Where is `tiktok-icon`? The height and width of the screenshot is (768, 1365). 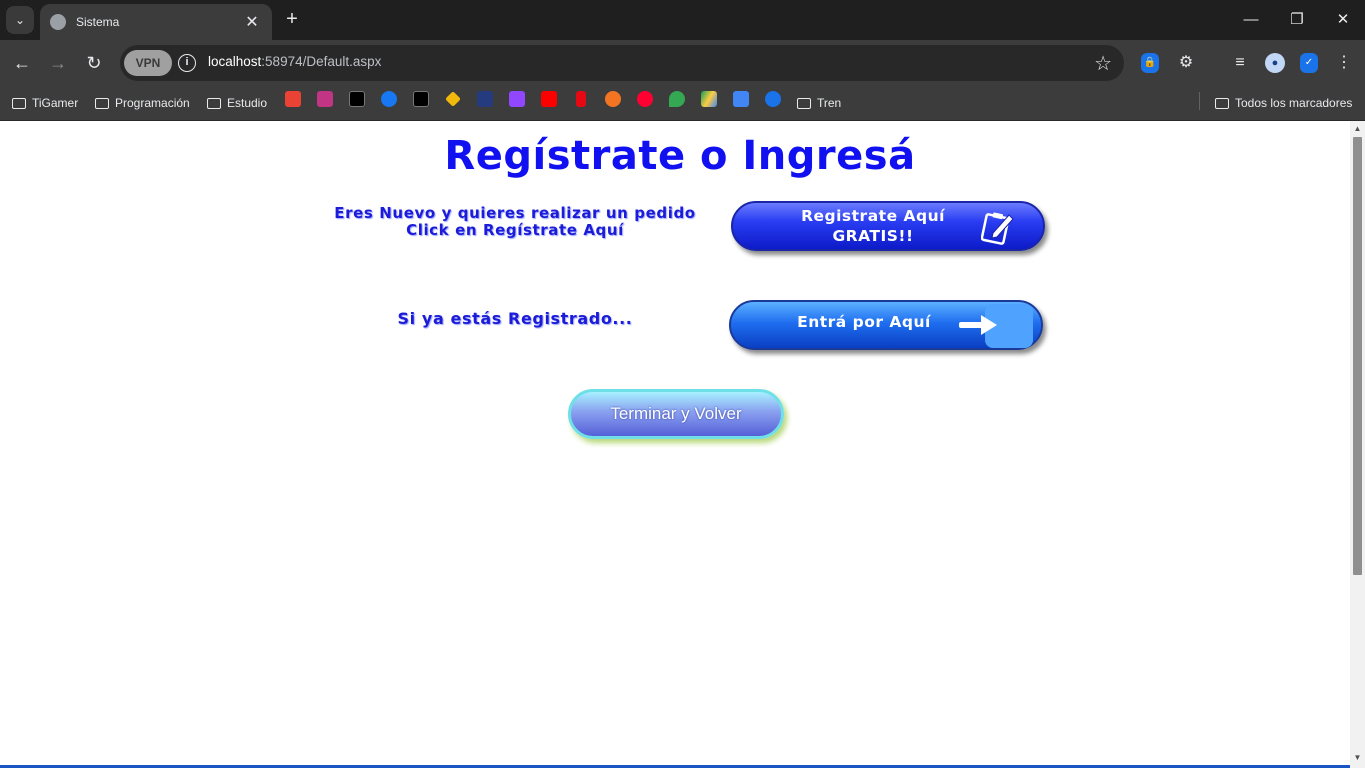
tiktok-icon is located at coordinates (421, 99).